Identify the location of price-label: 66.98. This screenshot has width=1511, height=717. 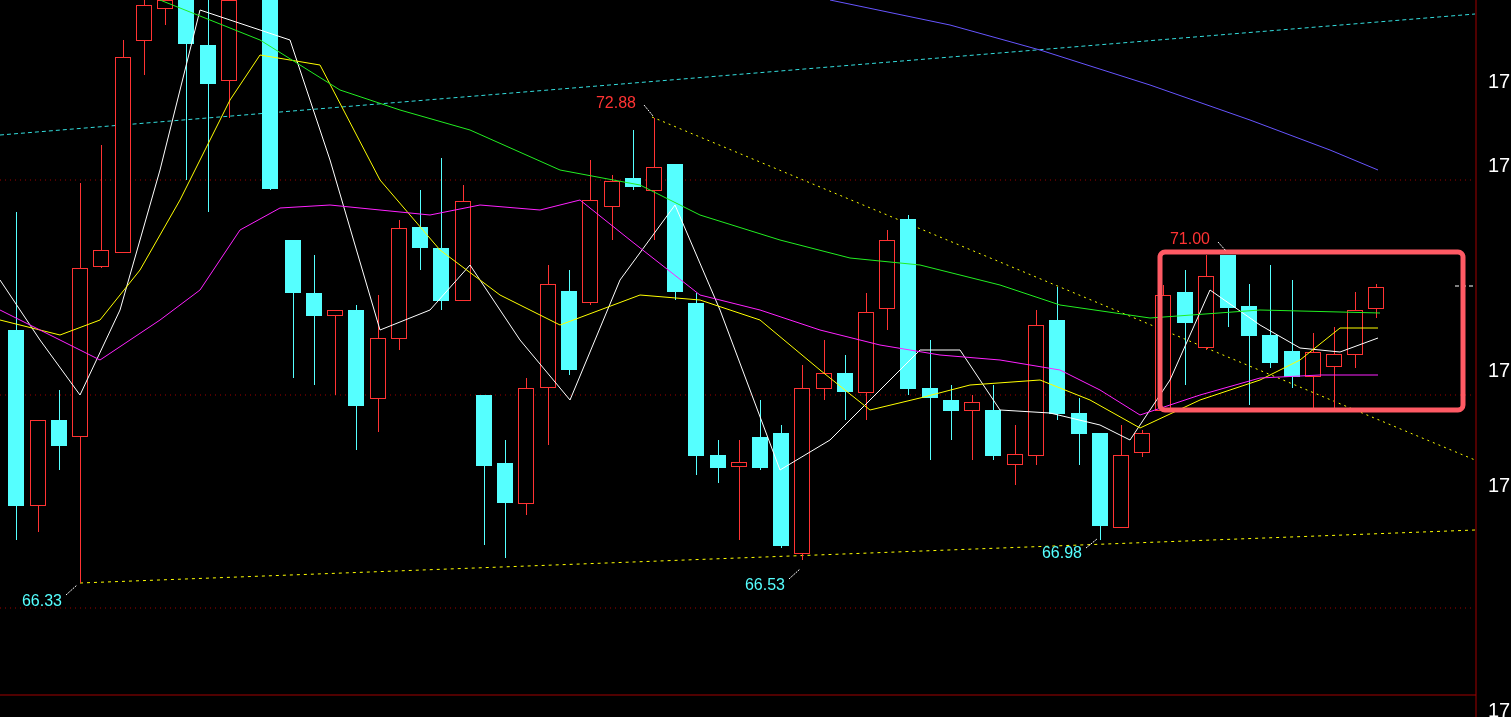
(1062, 552).